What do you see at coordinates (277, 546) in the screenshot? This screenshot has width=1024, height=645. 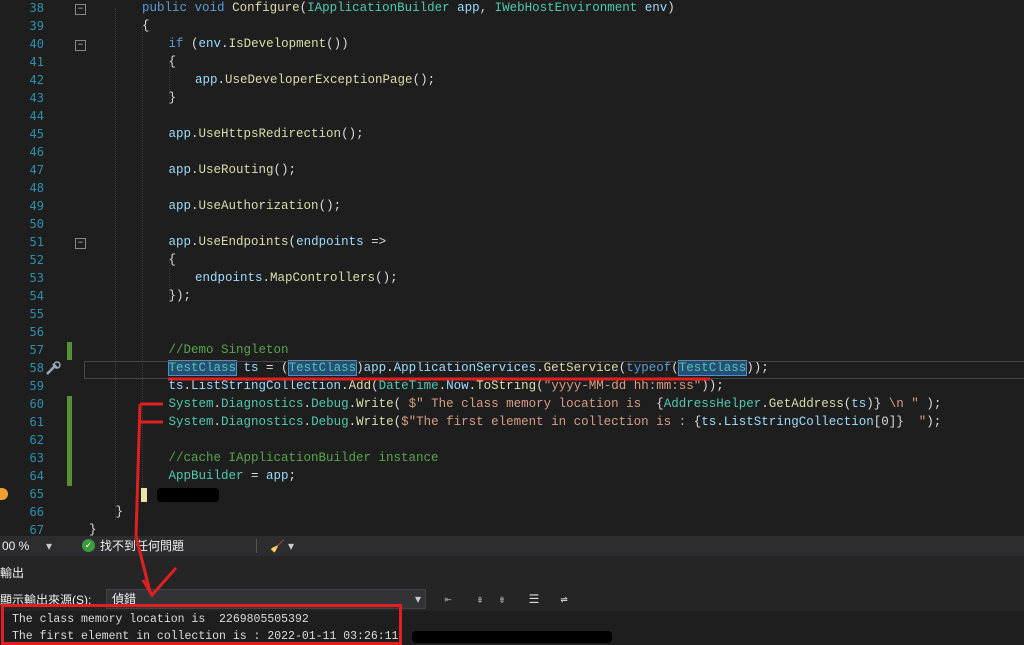 I see `code-cleanup-icon: 🧹` at bounding box center [277, 546].